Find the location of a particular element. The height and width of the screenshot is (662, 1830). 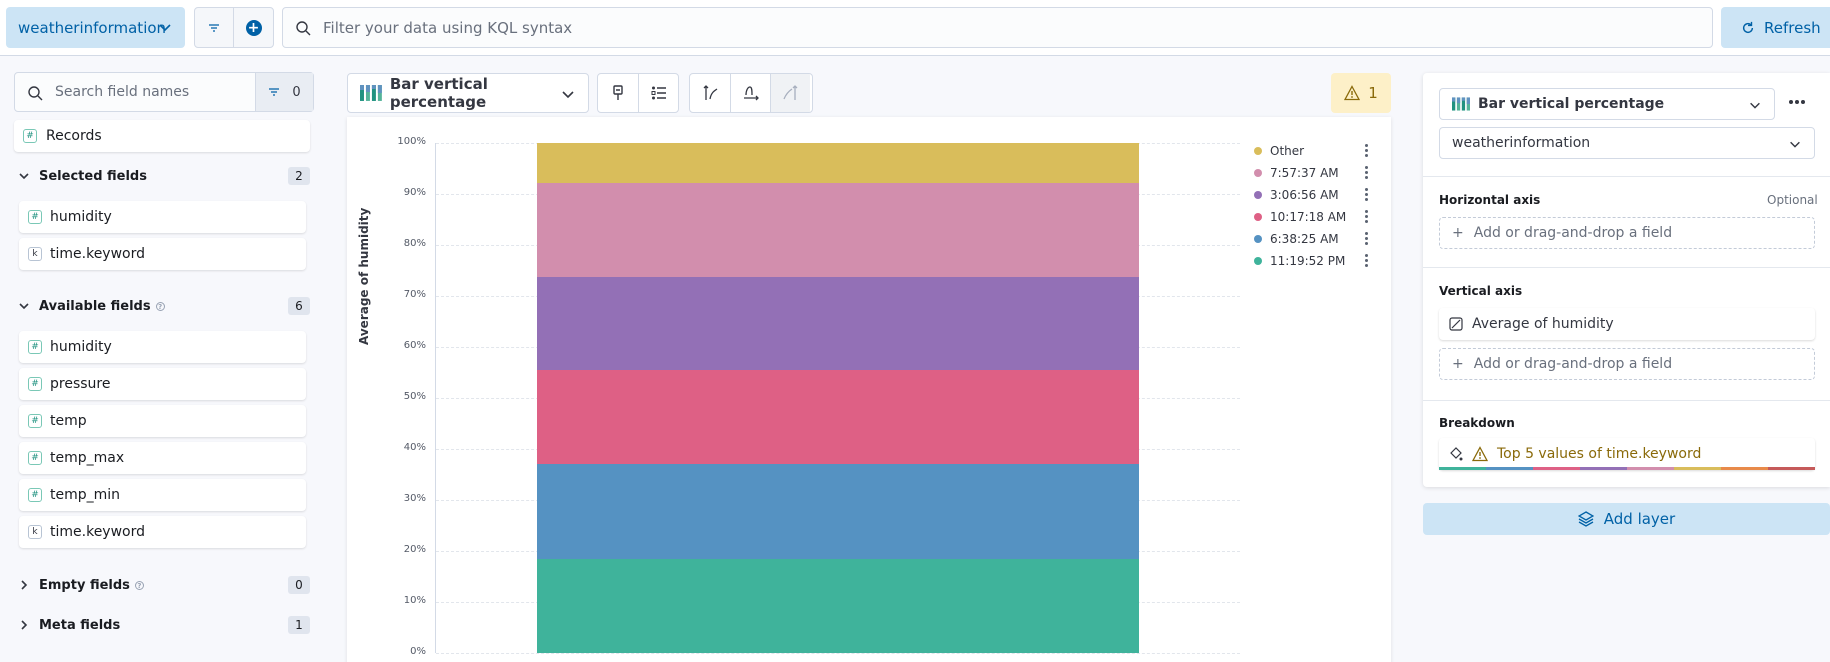

legend-color-swatch is located at coordinates (1258, 239).